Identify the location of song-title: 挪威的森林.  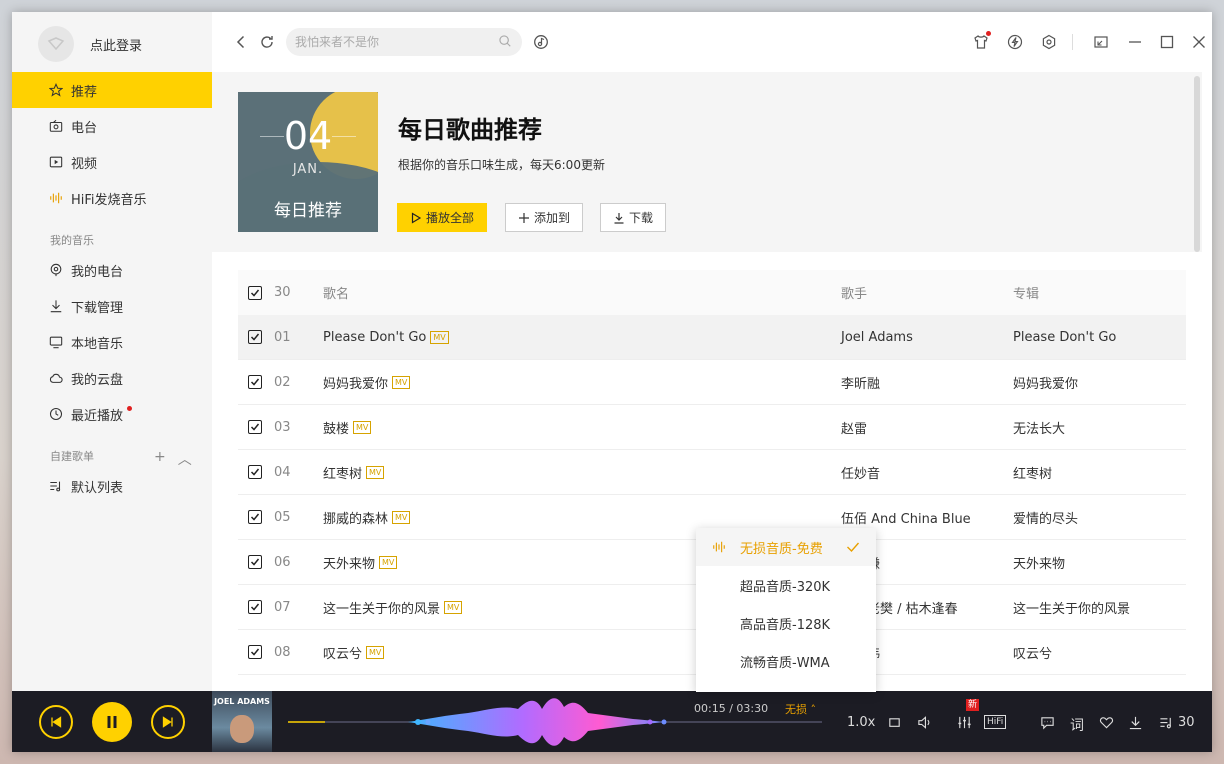
(355, 517).